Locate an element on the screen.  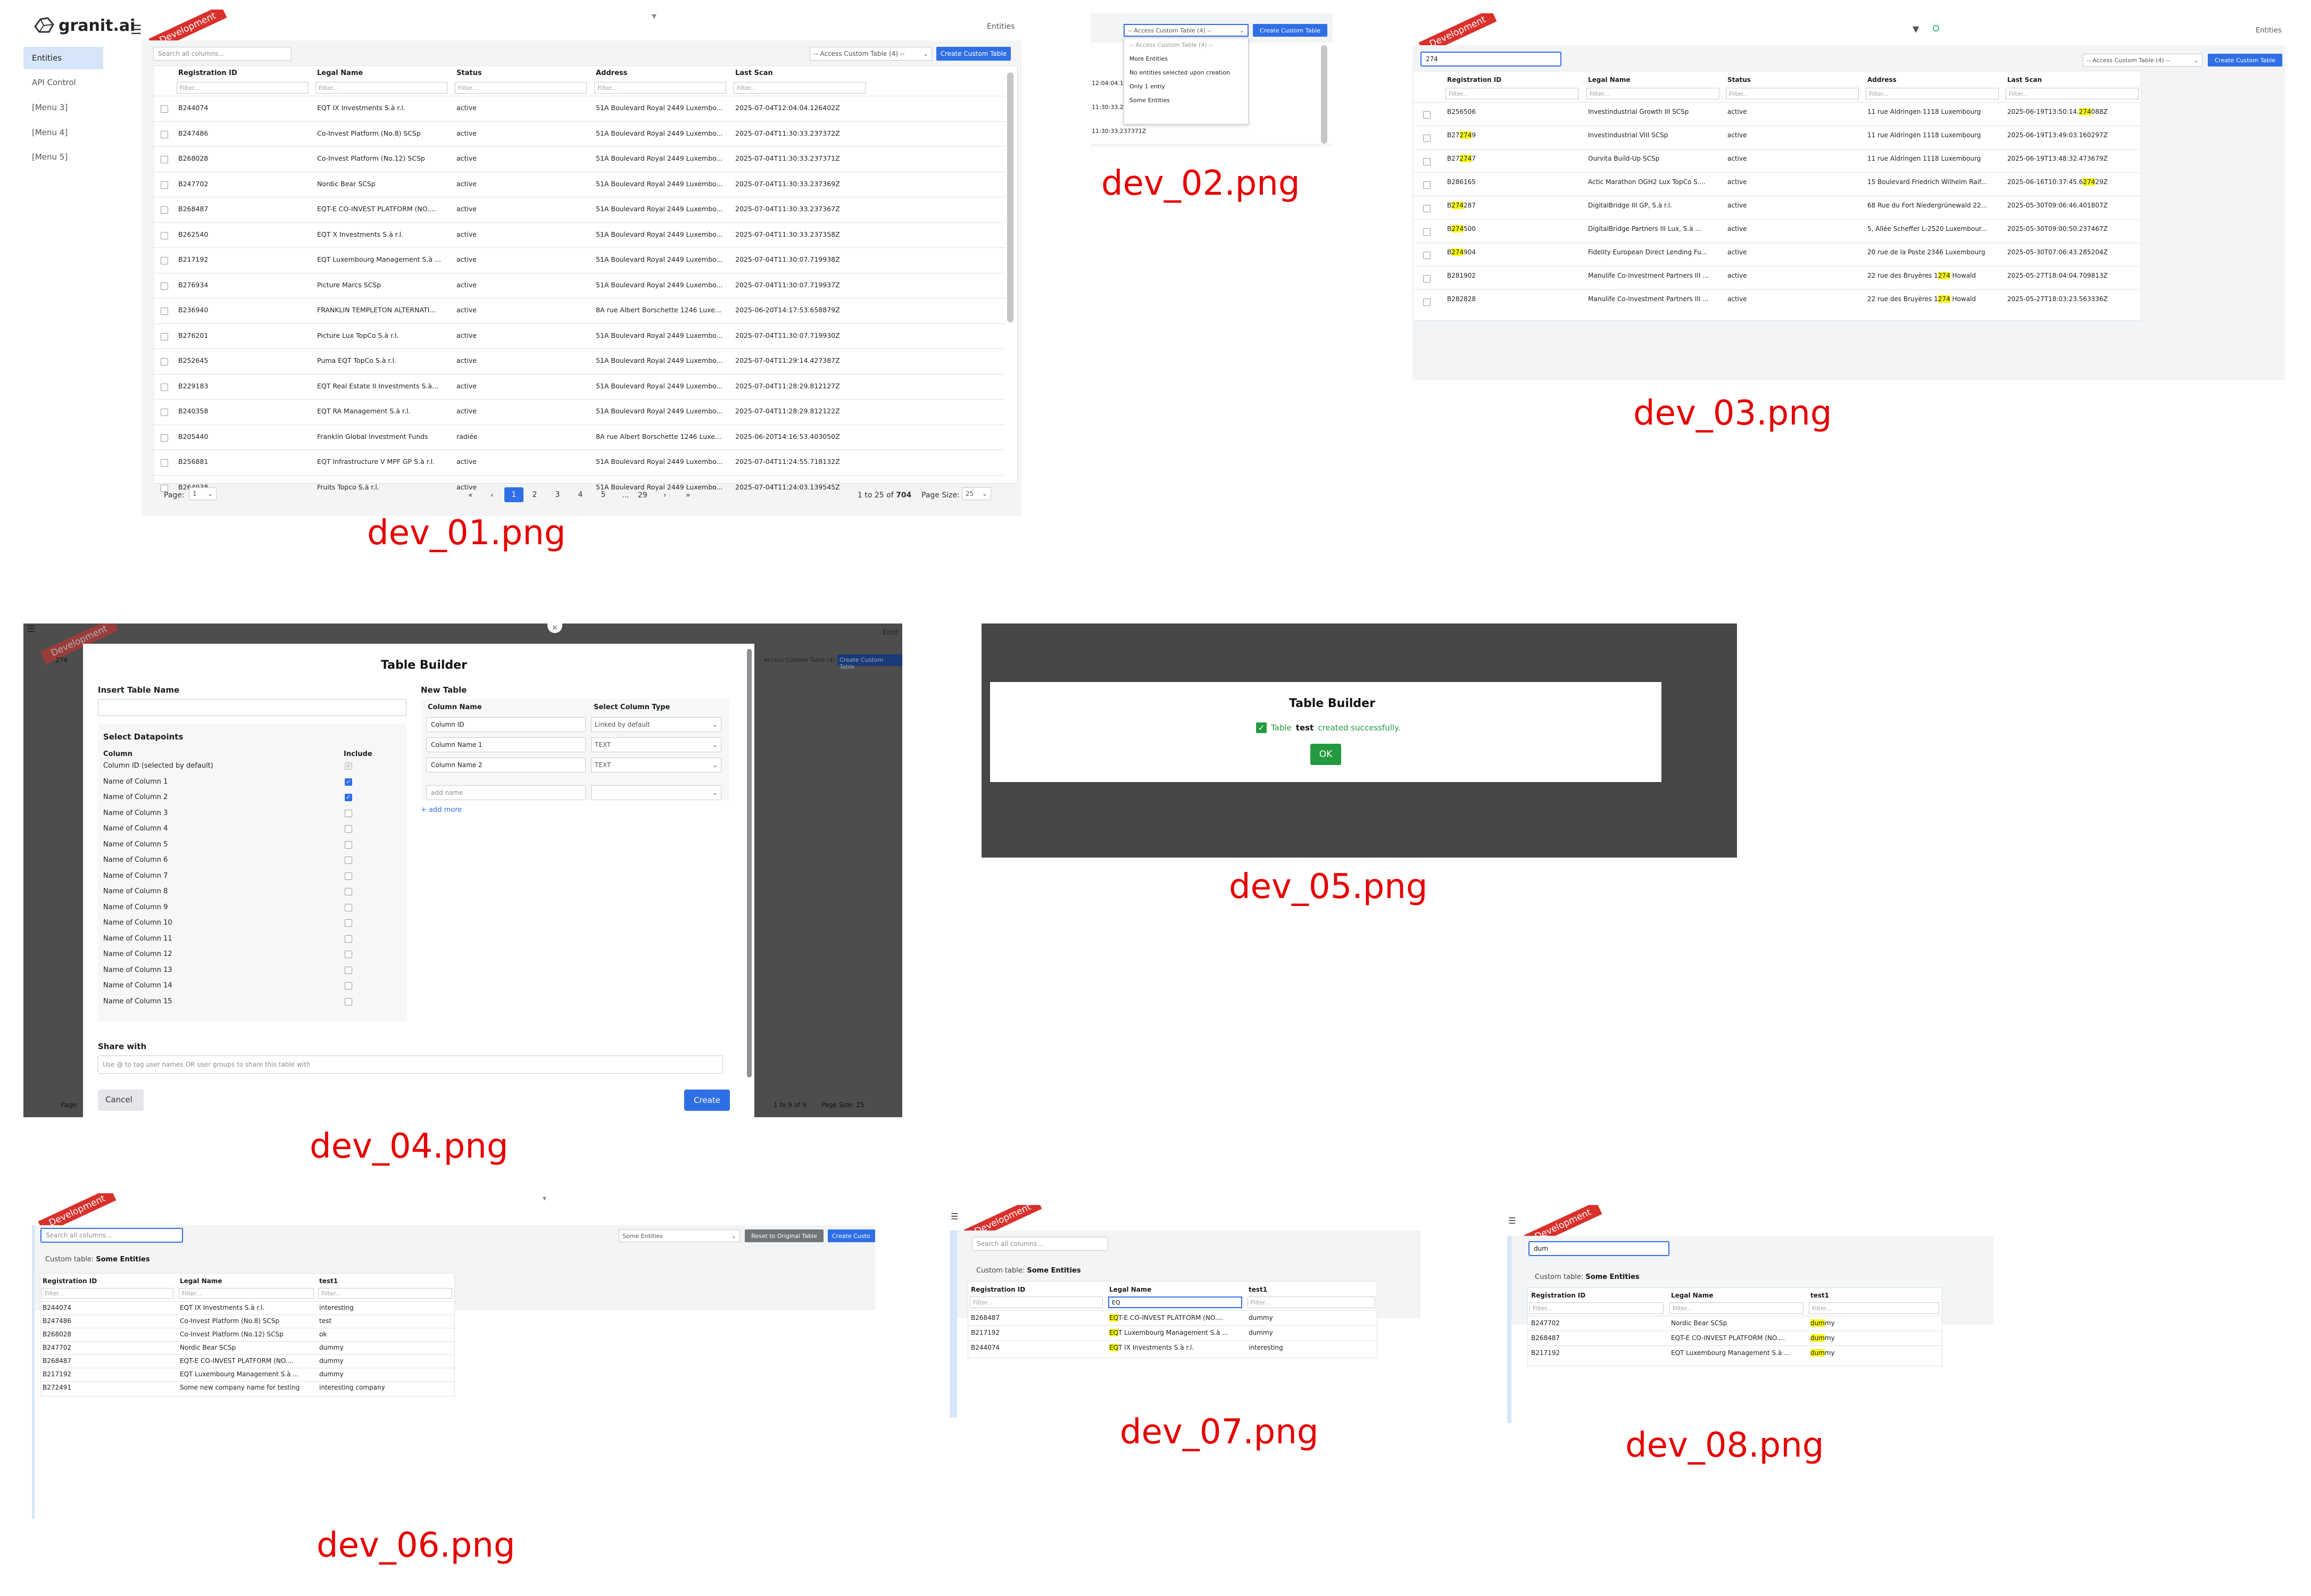
filter-icon: ▼ is located at coordinates (1916, 29).